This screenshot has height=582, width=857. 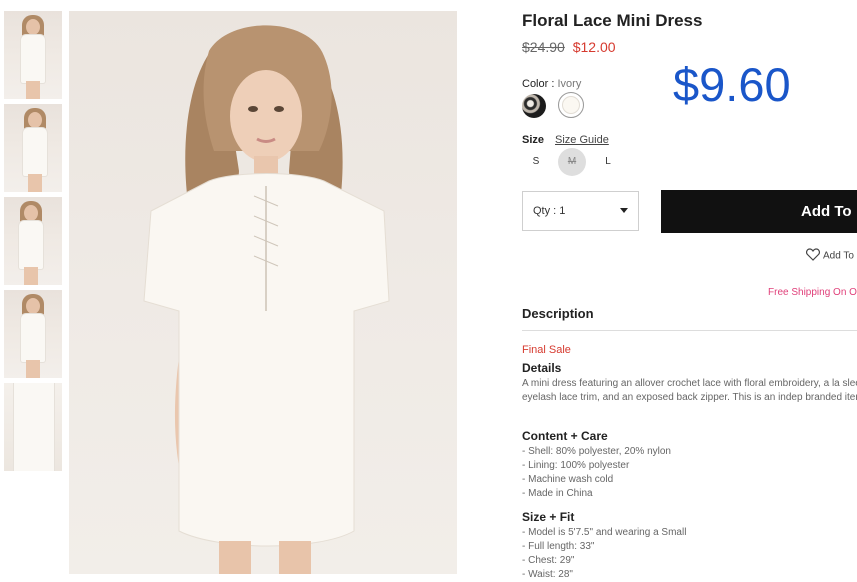 I want to click on final-sale-label: Final Sale, so click(x=546, y=350).